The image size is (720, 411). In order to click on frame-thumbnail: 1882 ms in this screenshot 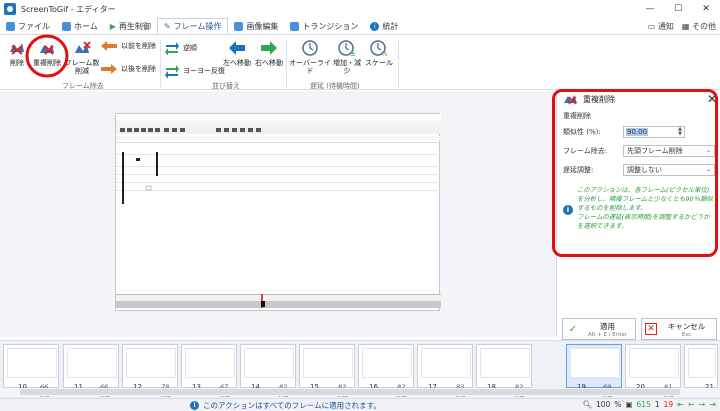, I will do `click(504, 371)`.